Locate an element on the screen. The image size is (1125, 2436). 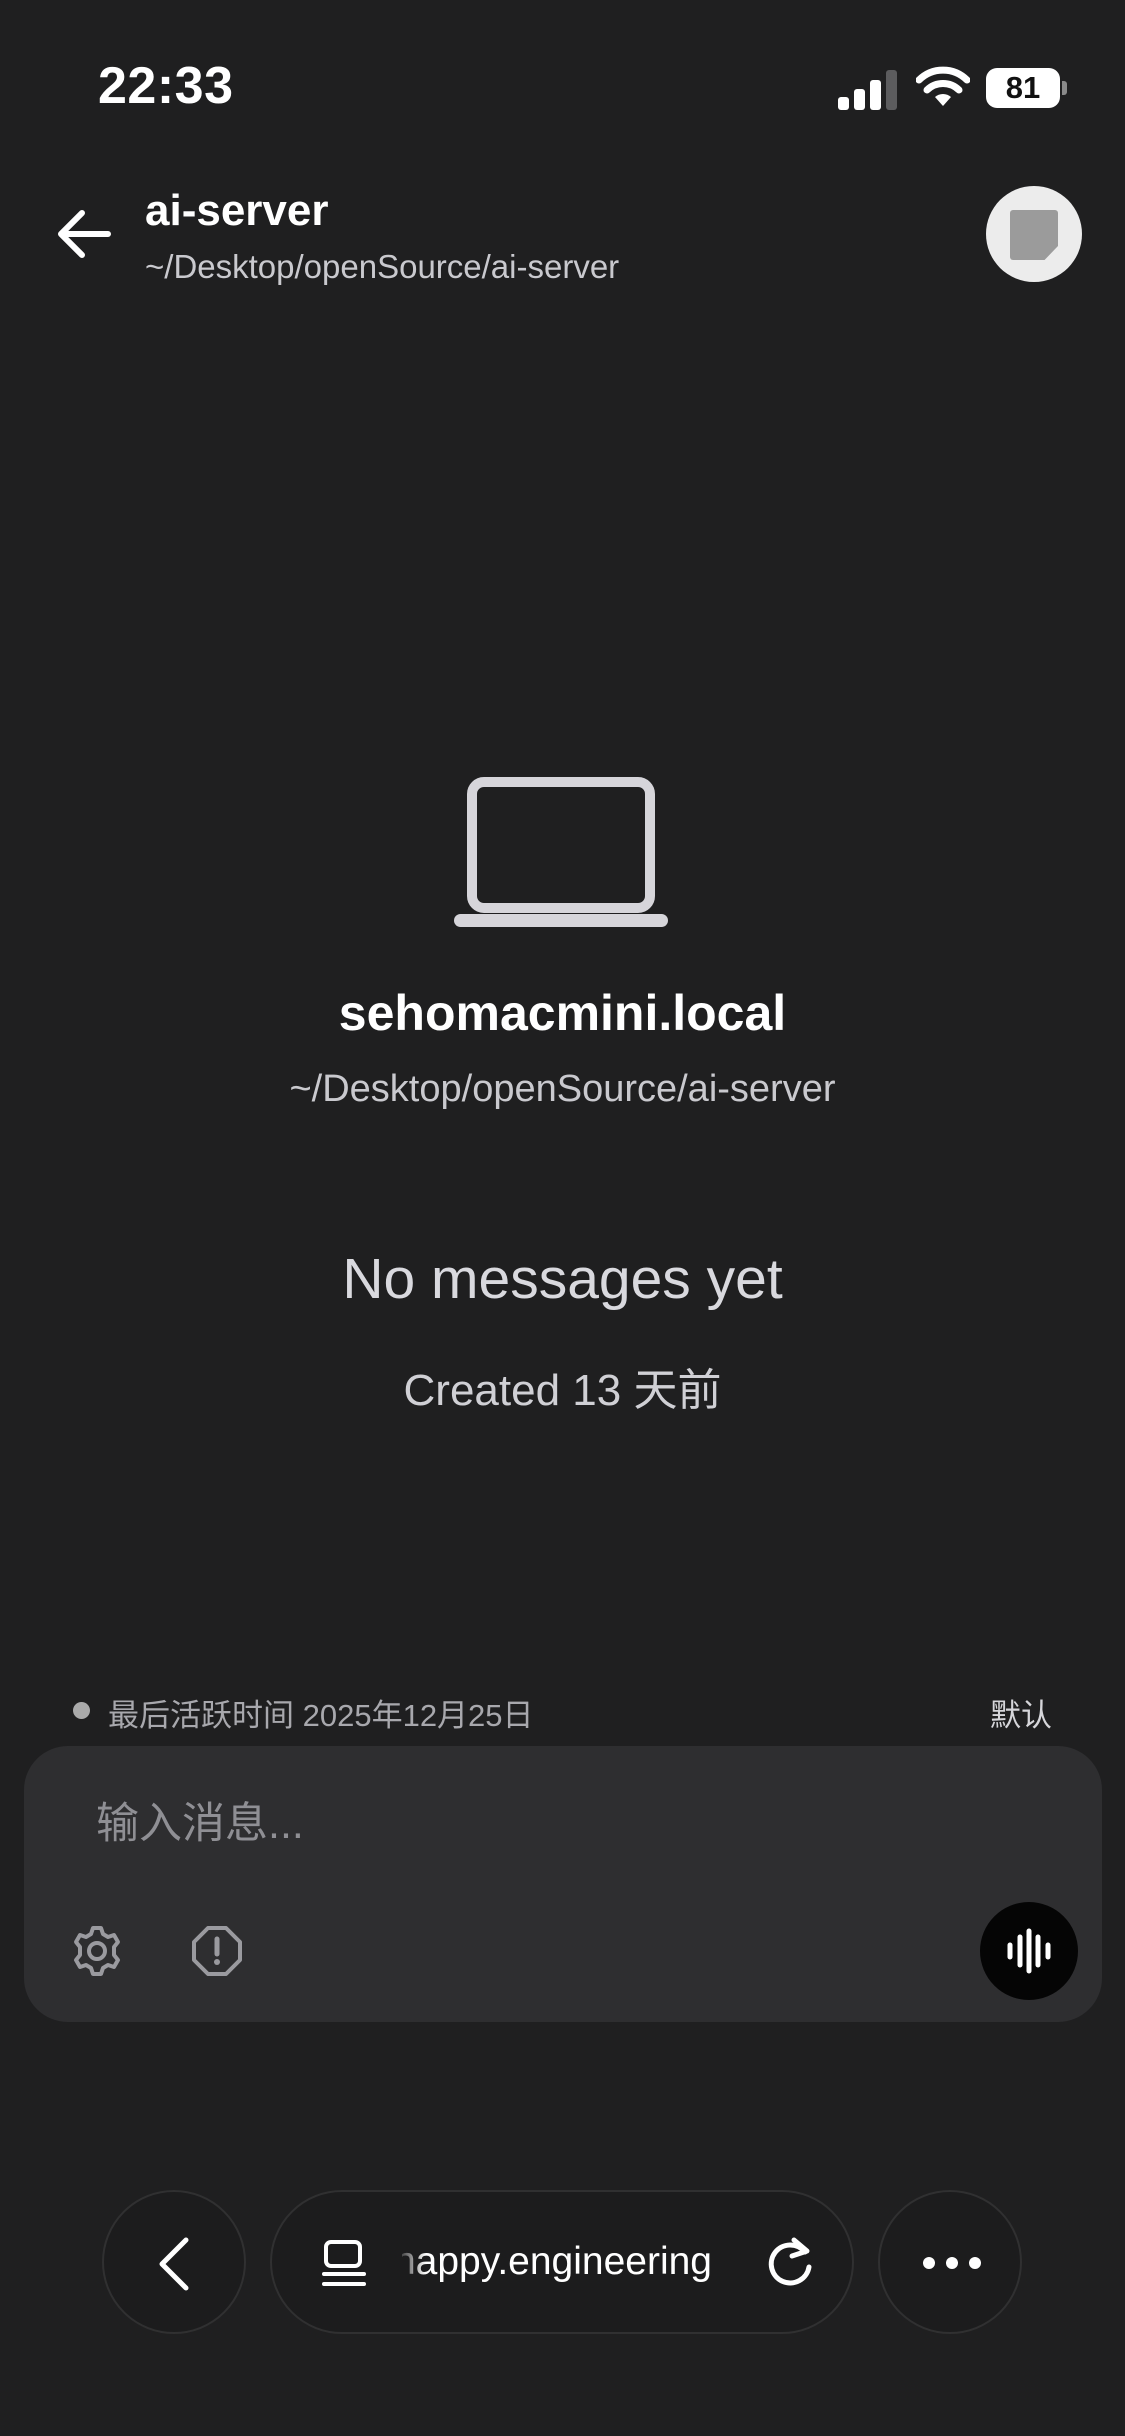
address-bar: happy.engineering is located at coordinates (562, 2262).